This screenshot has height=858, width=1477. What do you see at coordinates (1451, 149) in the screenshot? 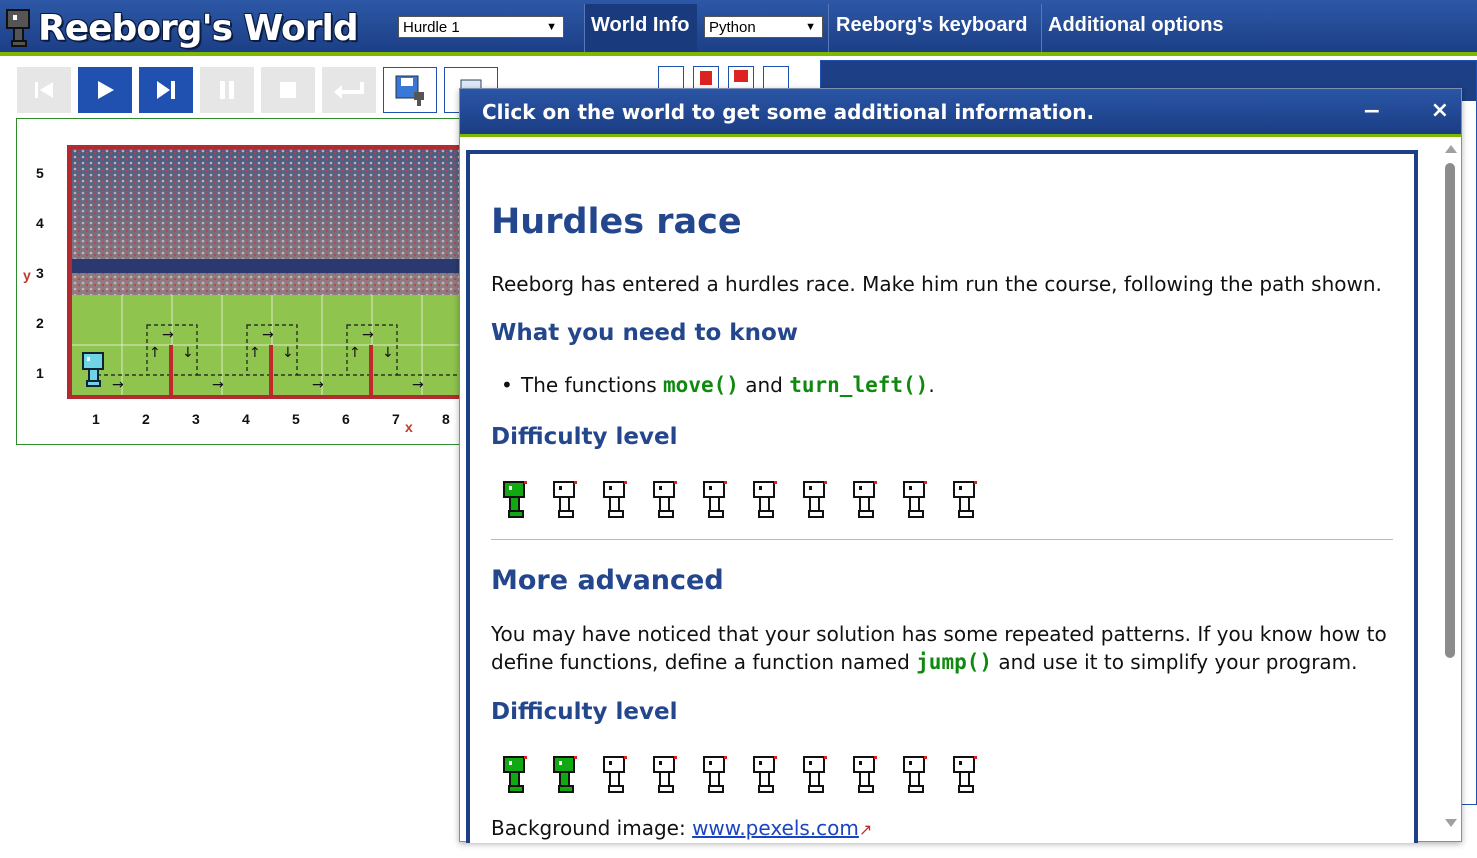
I see `scroll-up-arrow-icon` at bounding box center [1451, 149].